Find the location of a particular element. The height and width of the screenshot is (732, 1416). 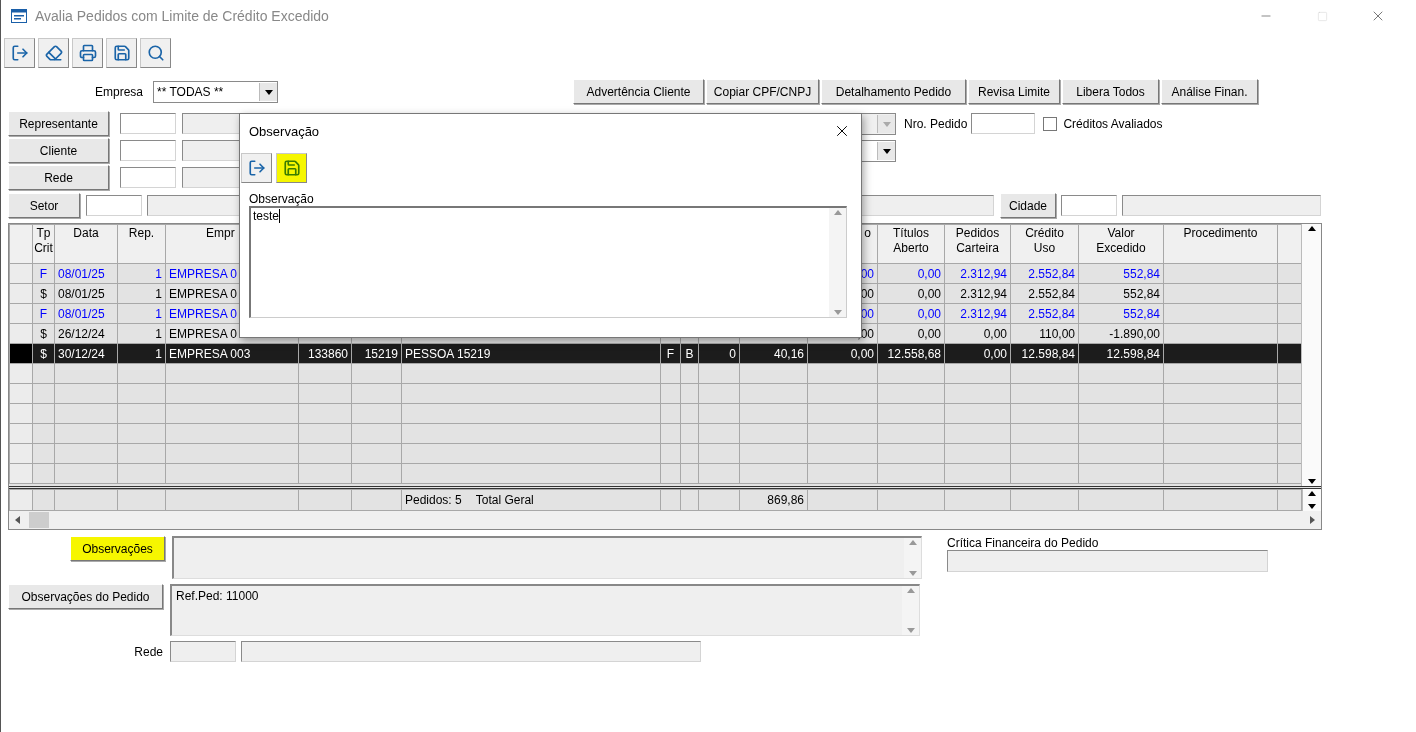

total-value: 869,86 is located at coordinates (785, 500).